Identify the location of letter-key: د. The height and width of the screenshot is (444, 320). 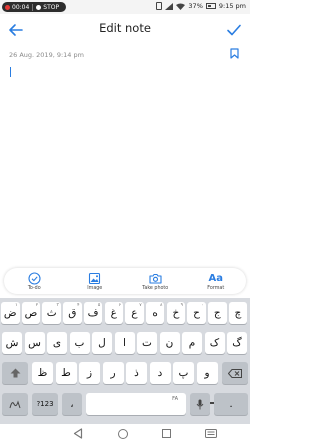
(160, 373).